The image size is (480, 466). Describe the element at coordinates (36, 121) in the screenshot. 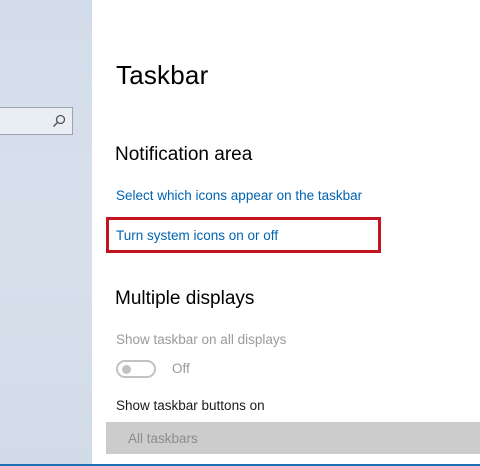

I see `search-input` at that location.